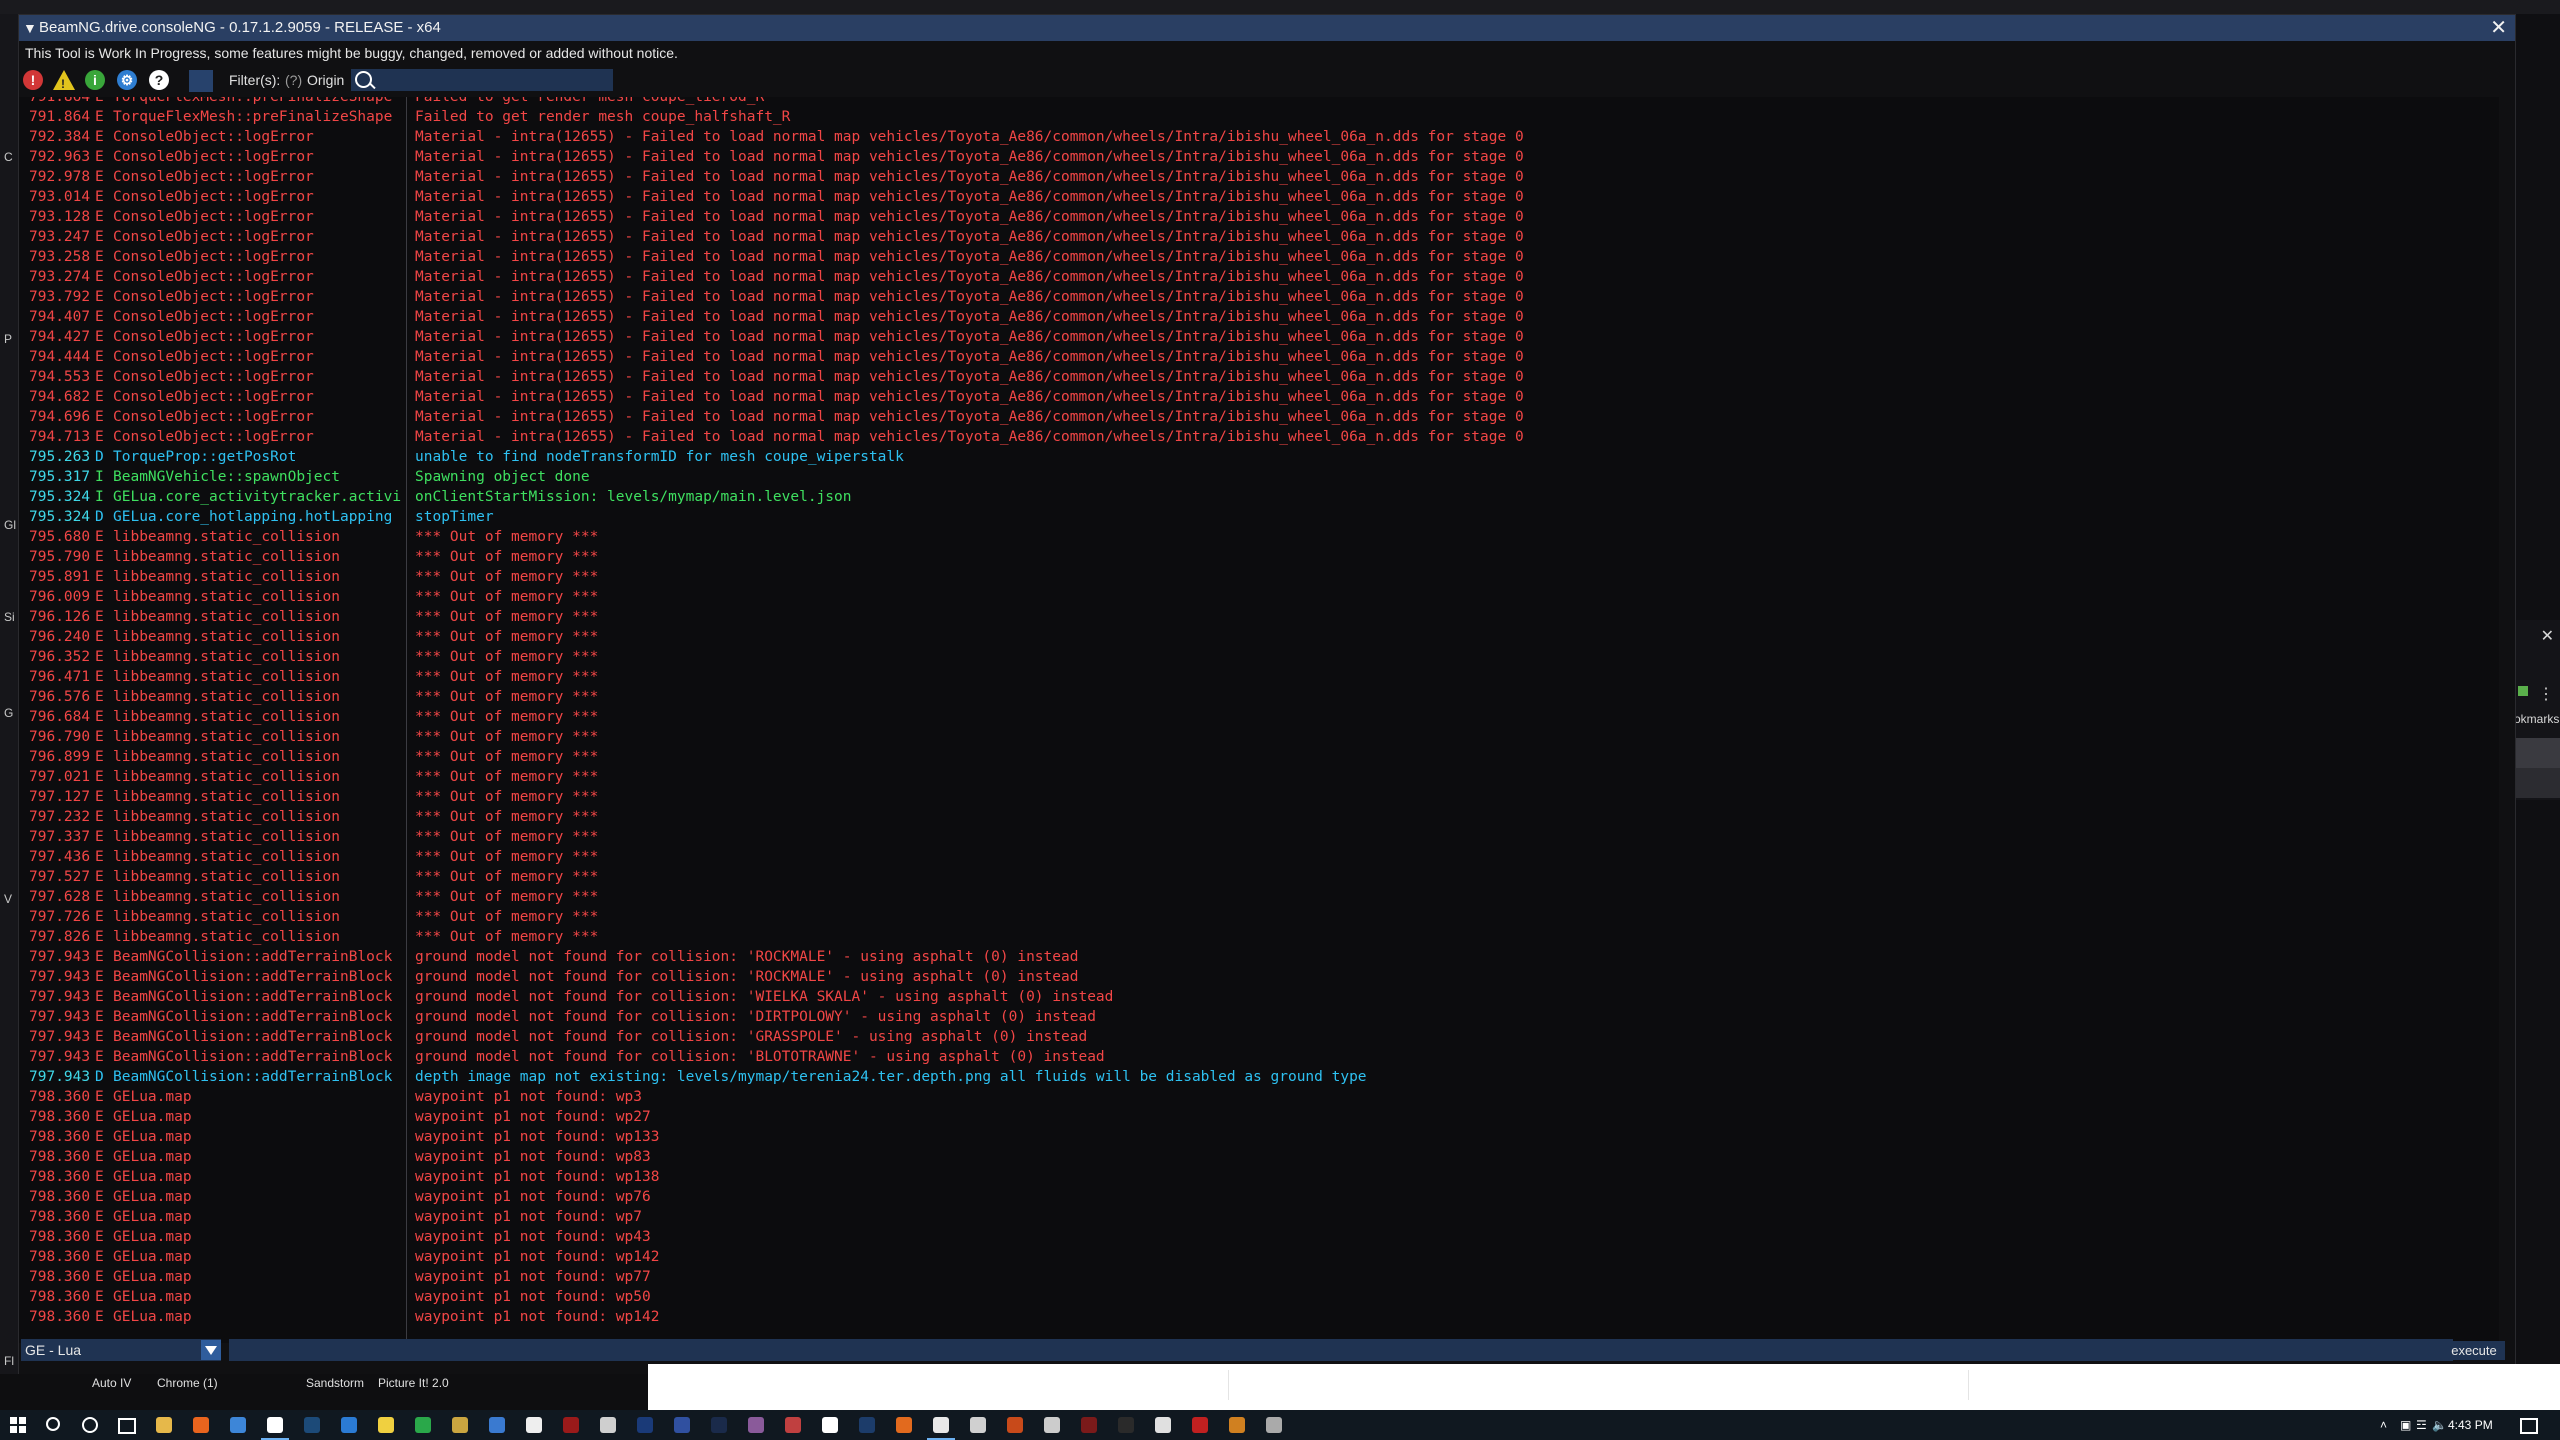  I want to click on search-icon, so click(53, 1424).